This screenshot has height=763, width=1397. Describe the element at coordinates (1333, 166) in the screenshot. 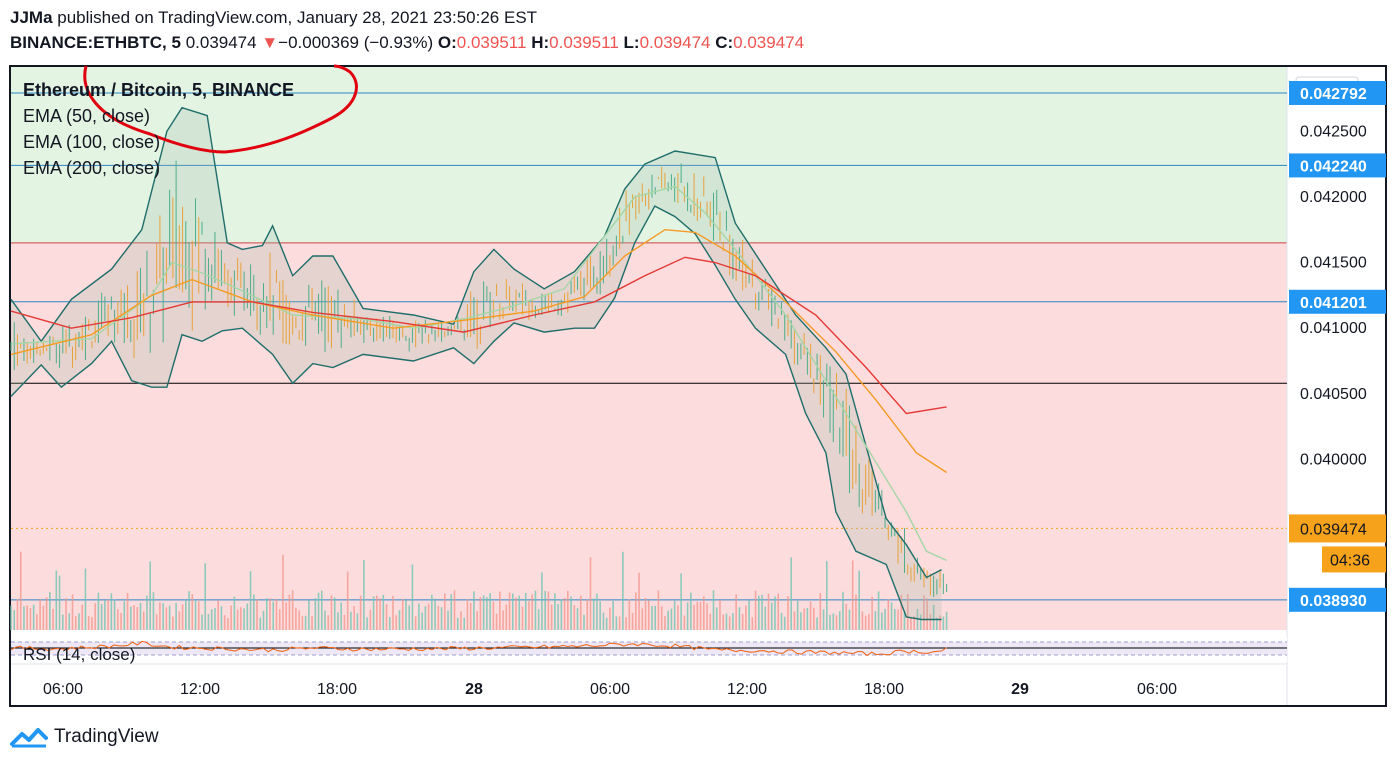

I see `level-price-label: 0.042240` at that location.